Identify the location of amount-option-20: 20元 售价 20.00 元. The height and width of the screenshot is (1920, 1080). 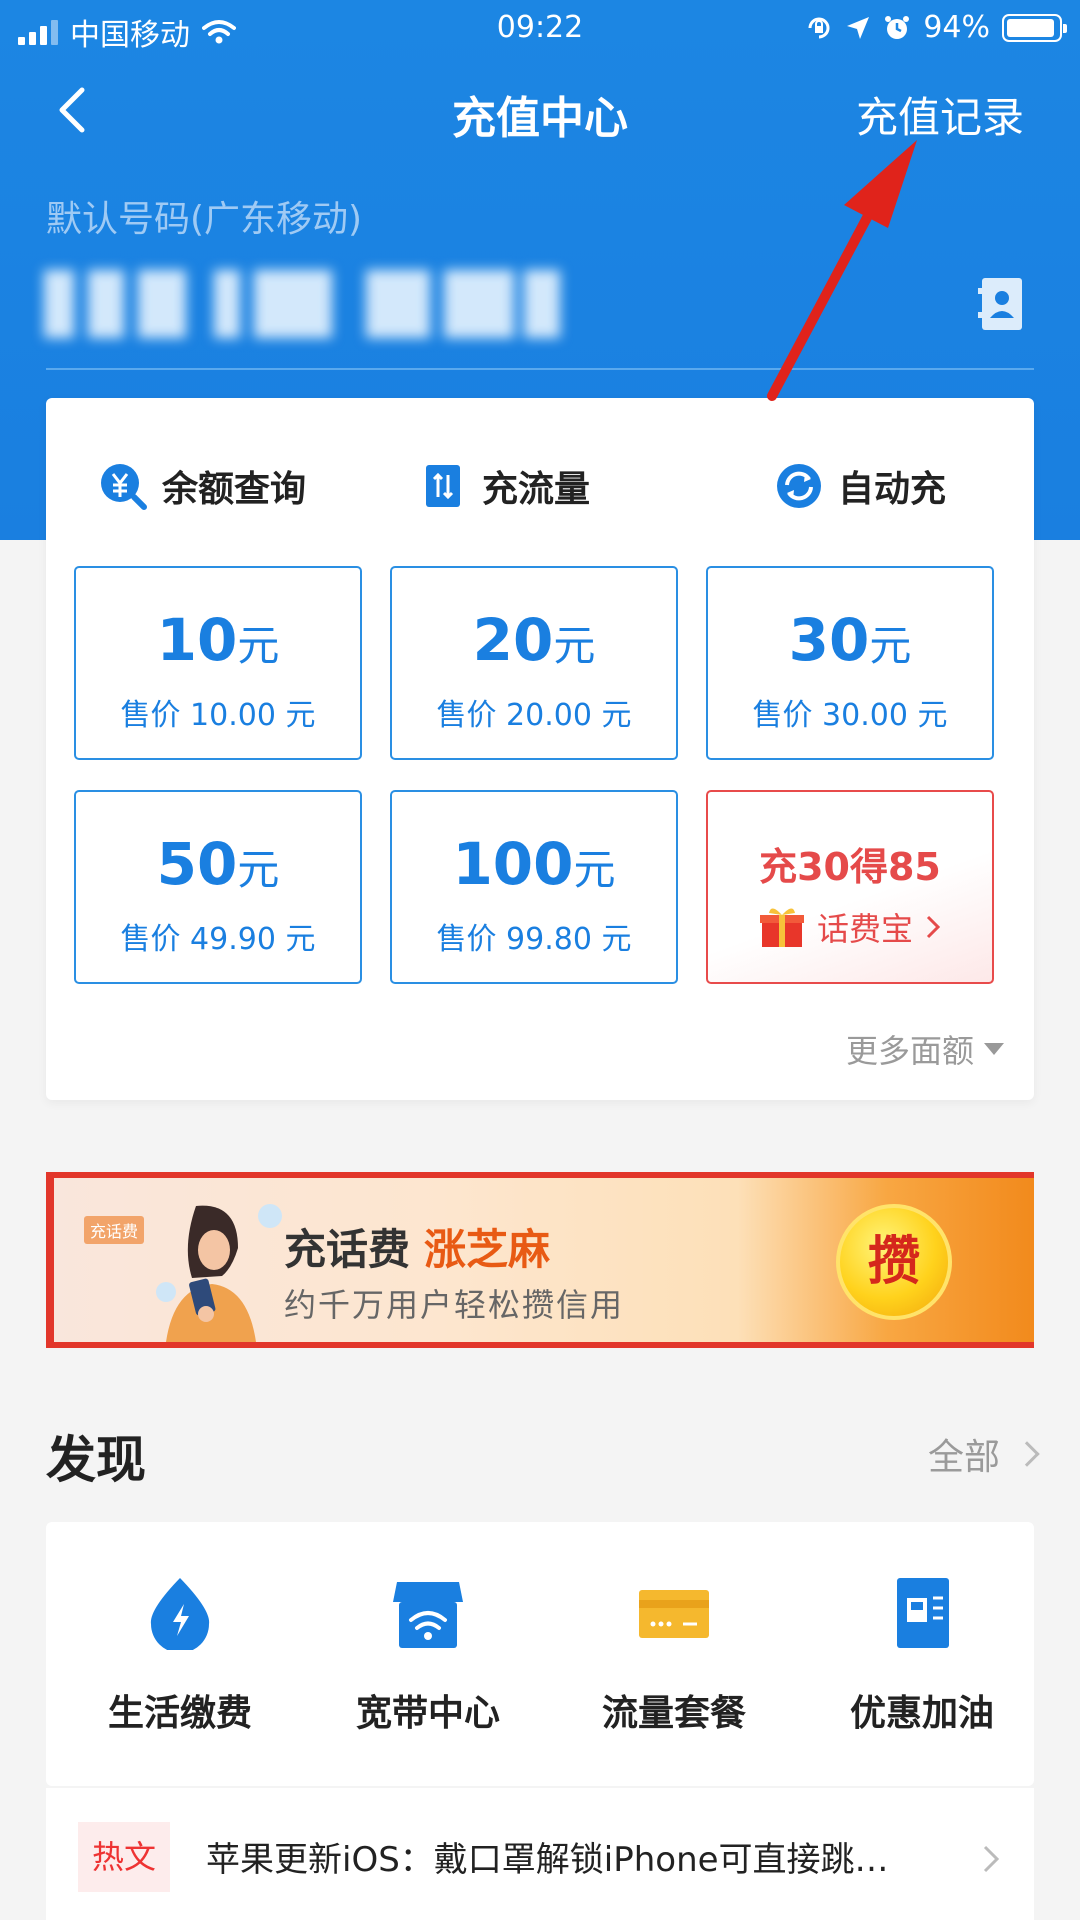
(534, 663).